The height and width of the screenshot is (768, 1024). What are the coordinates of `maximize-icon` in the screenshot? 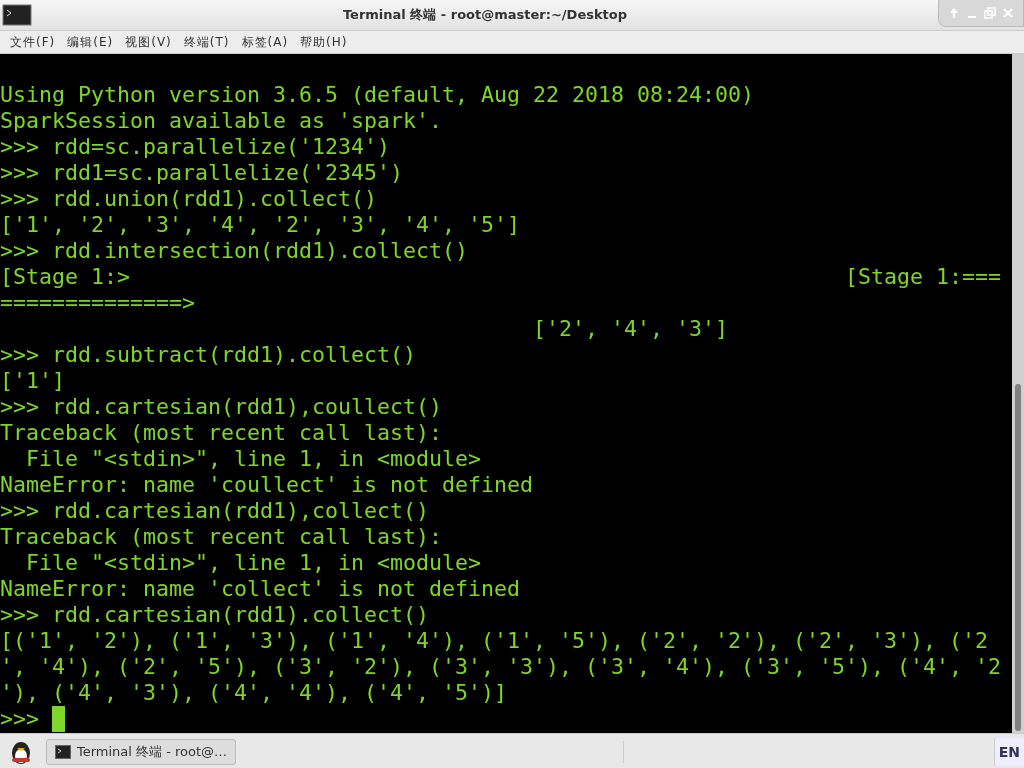 It's located at (990, 13).